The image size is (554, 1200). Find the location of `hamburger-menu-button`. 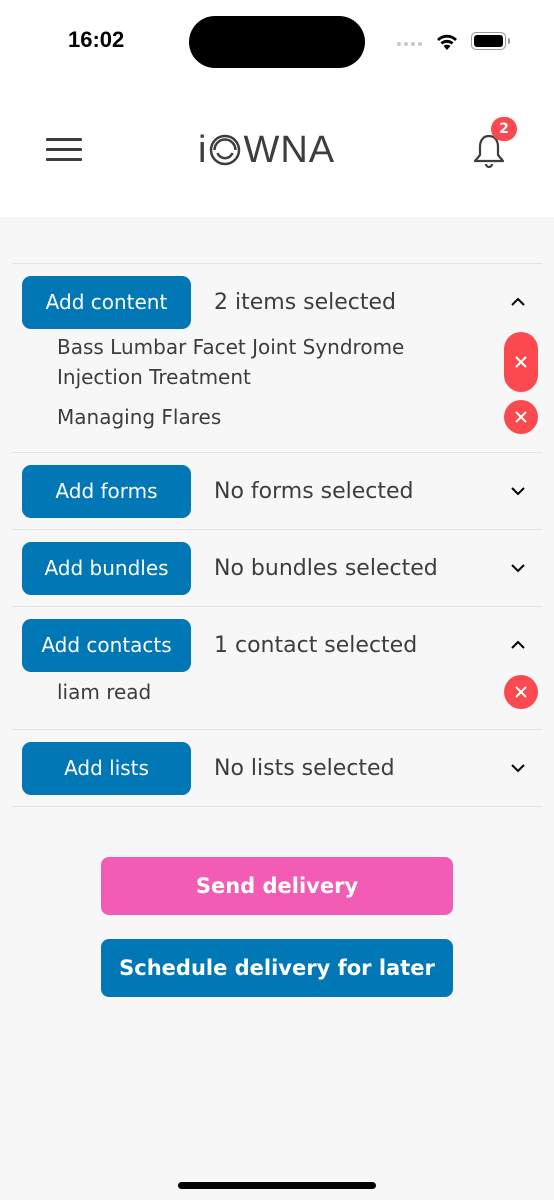

hamburger-menu-button is located at coordinates (64, 151).